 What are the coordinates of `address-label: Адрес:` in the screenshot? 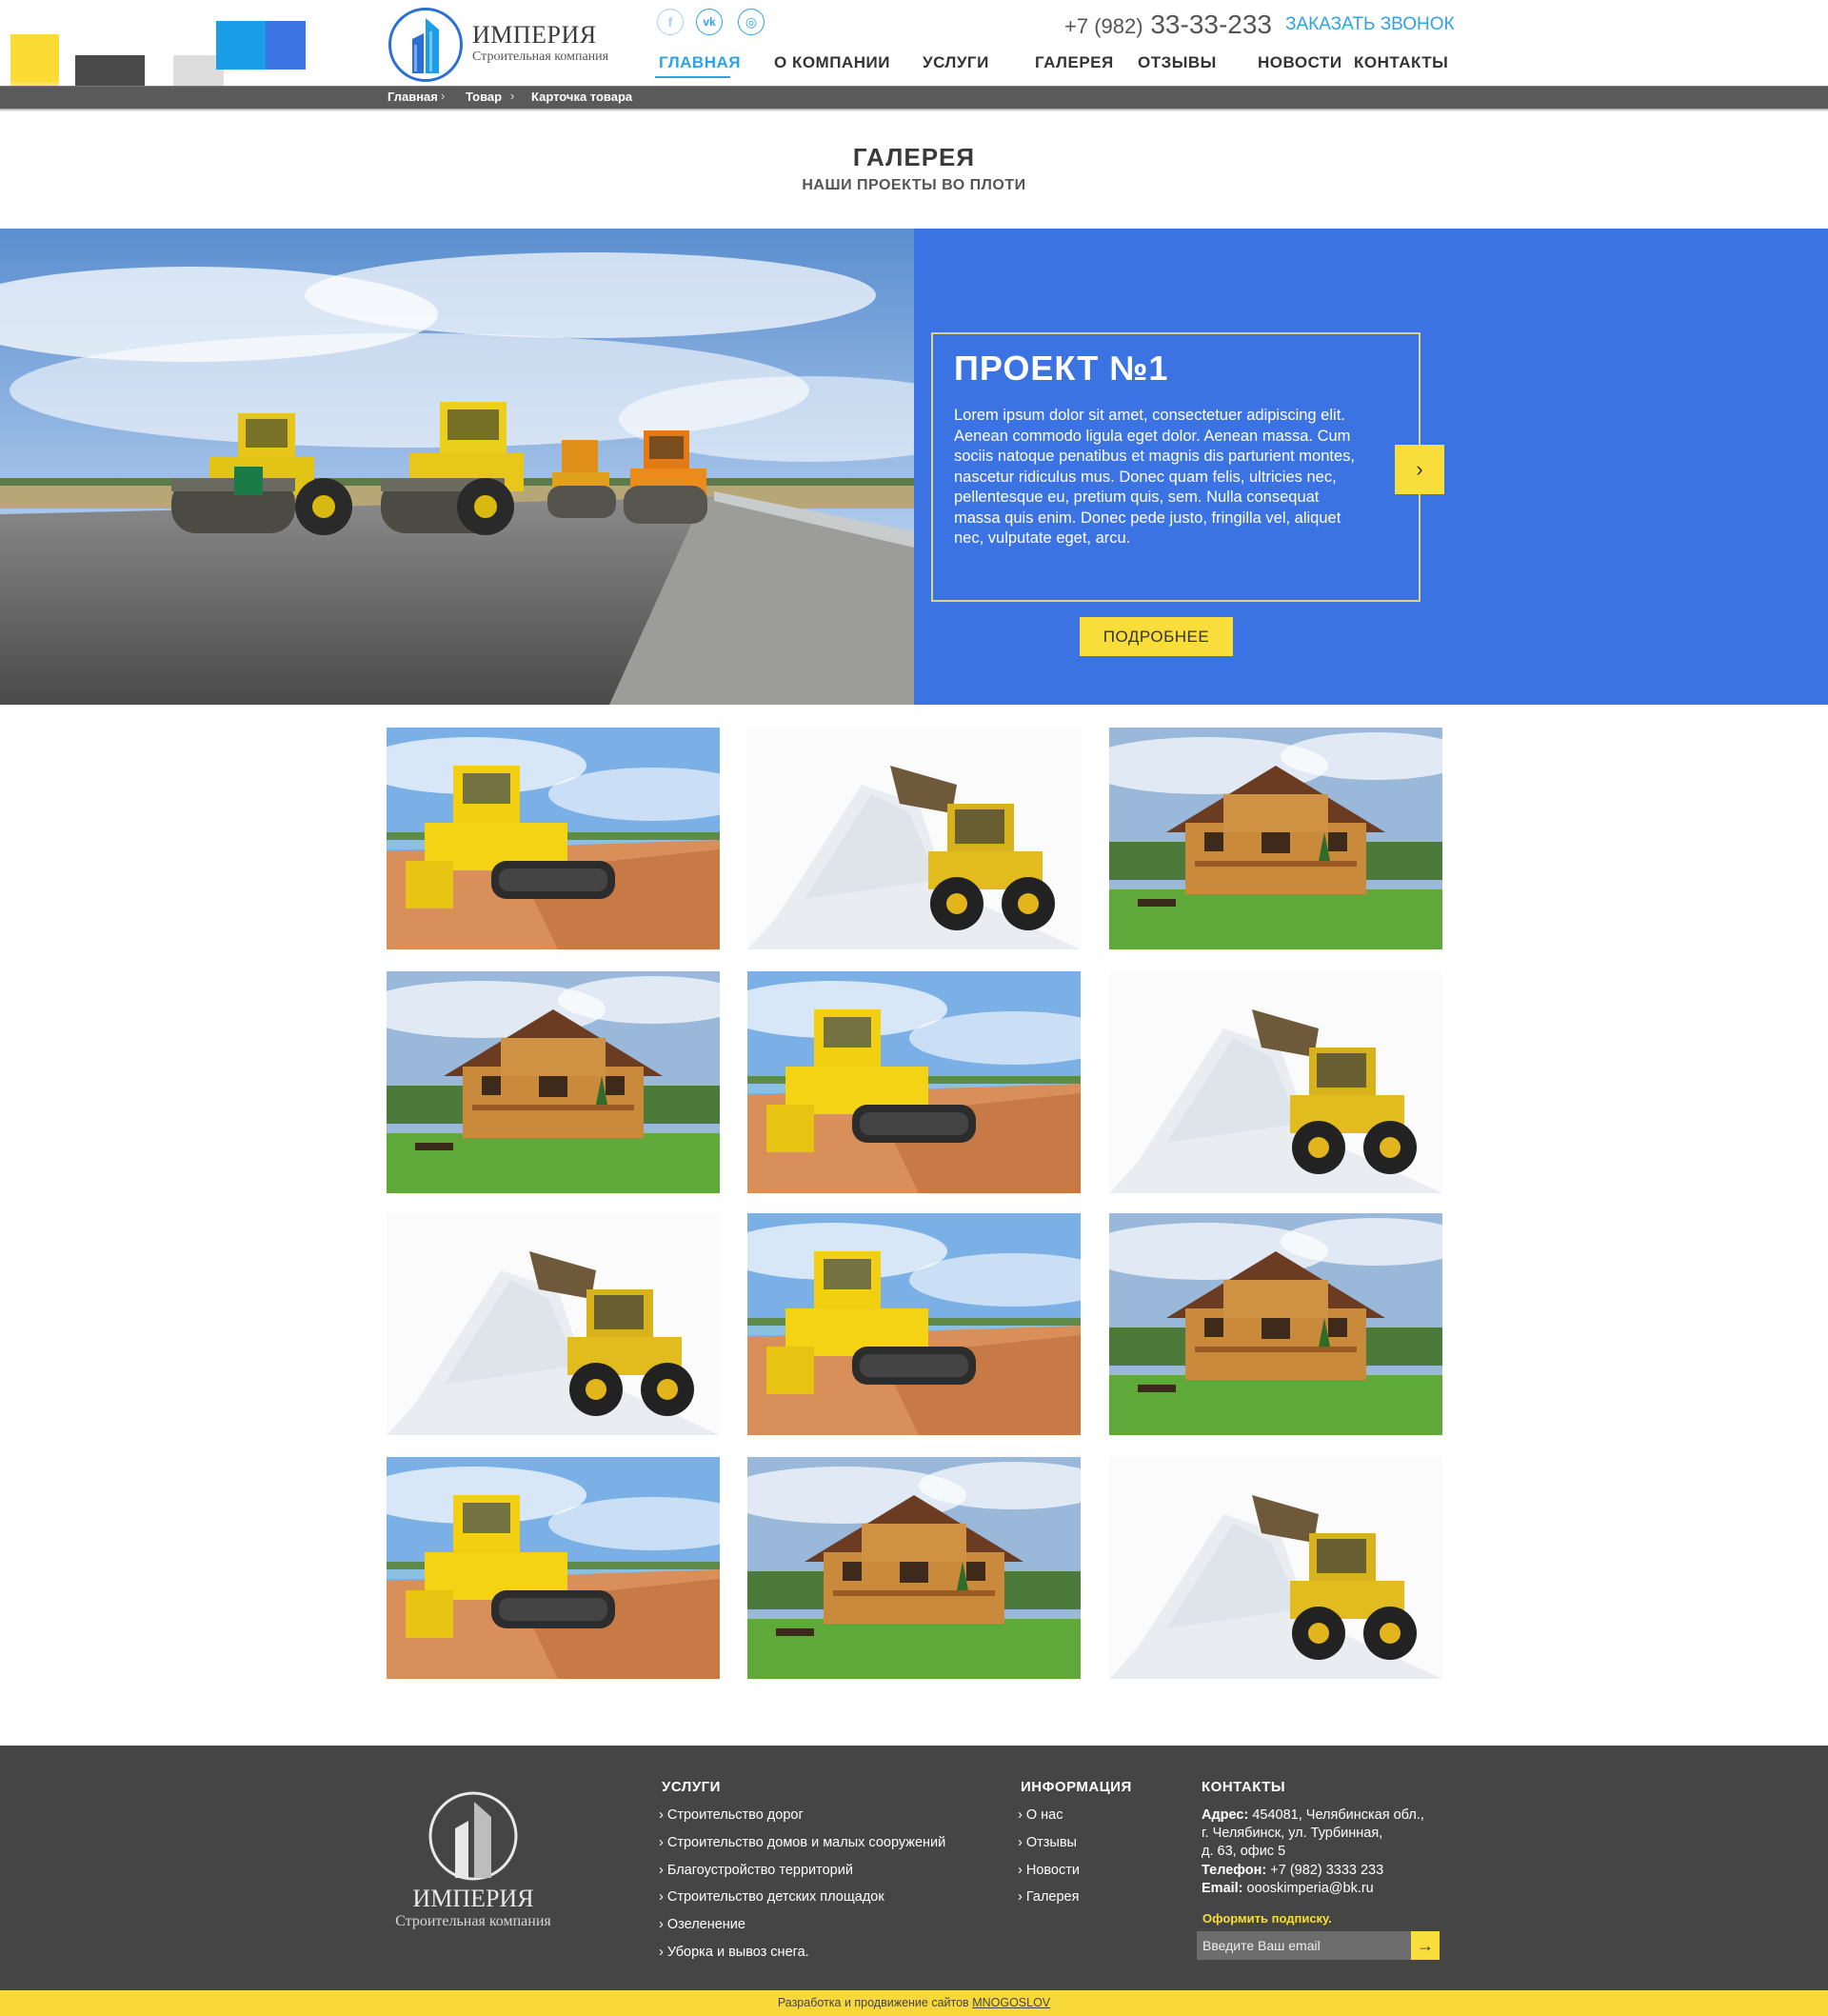 It's located at (1225, 1815).